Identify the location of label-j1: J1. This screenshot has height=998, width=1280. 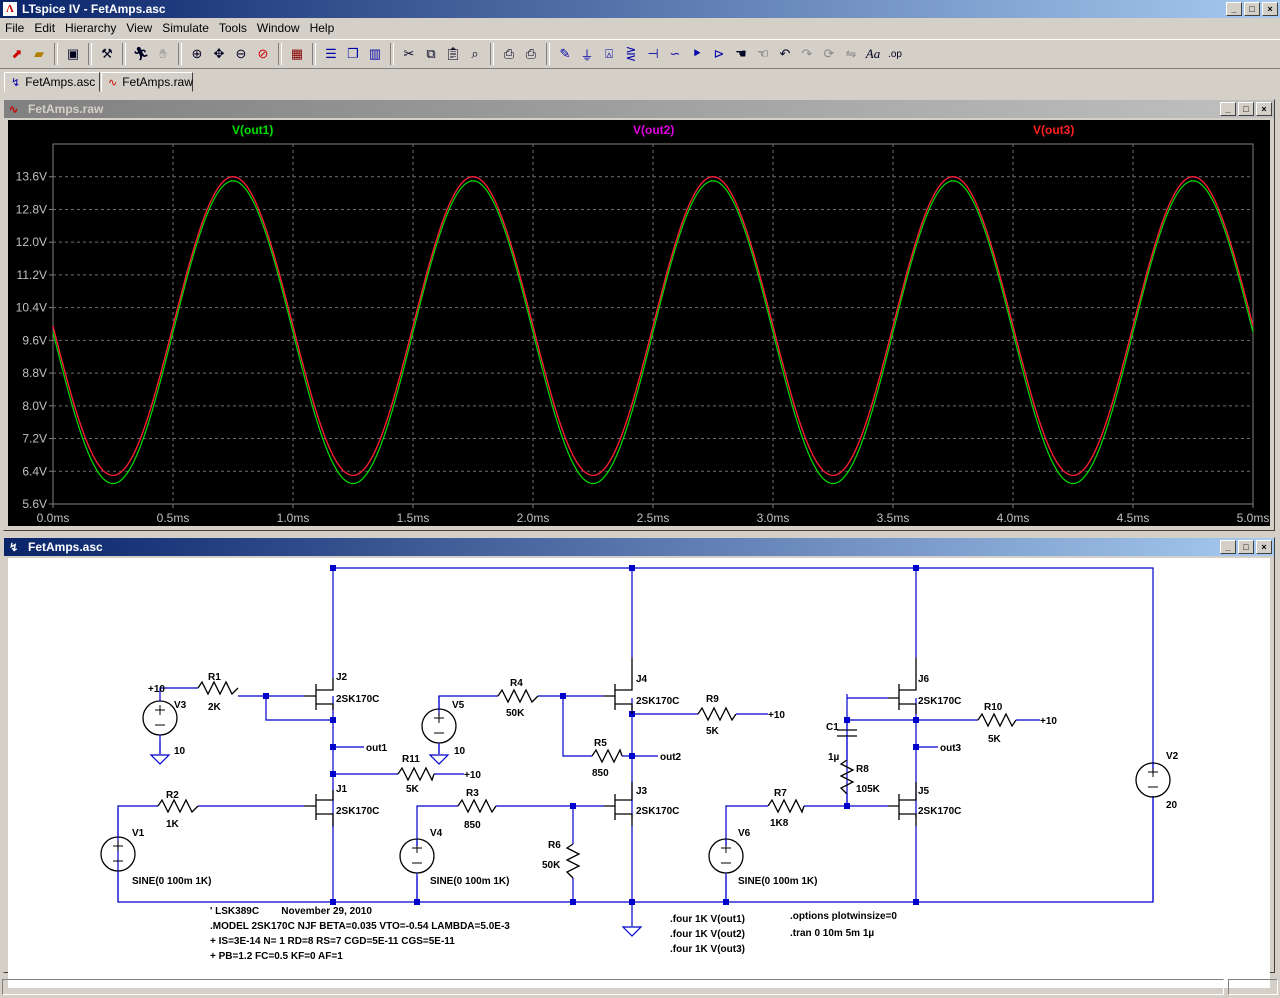
(342, 789).